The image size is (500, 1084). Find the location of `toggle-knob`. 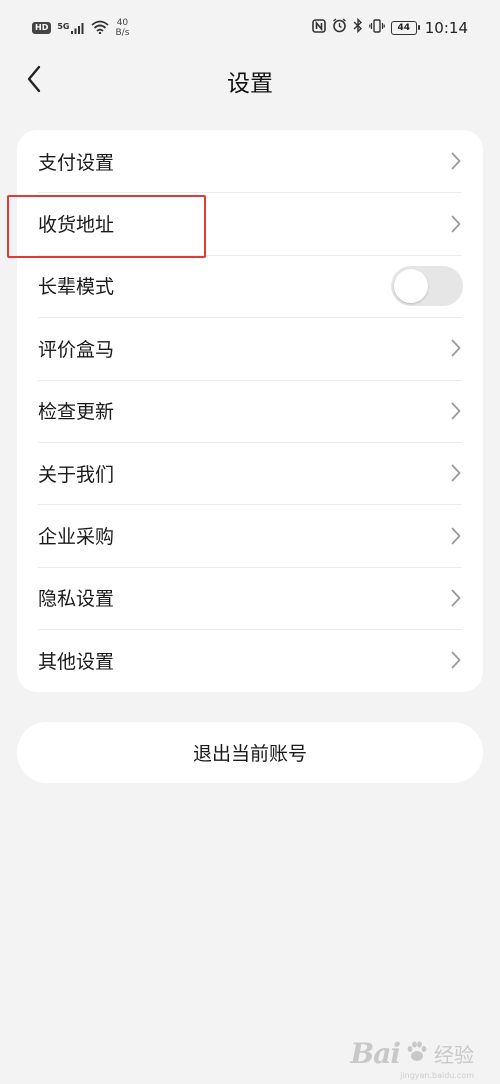

toggle-knob is located at coordinates (411, 285).